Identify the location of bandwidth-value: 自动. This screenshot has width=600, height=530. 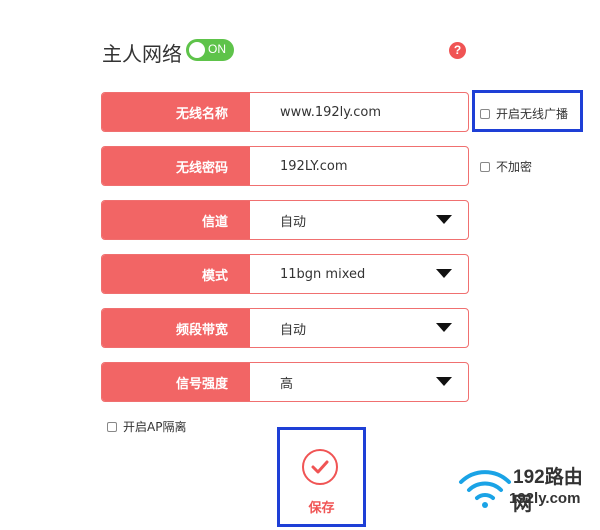
(293, 330).